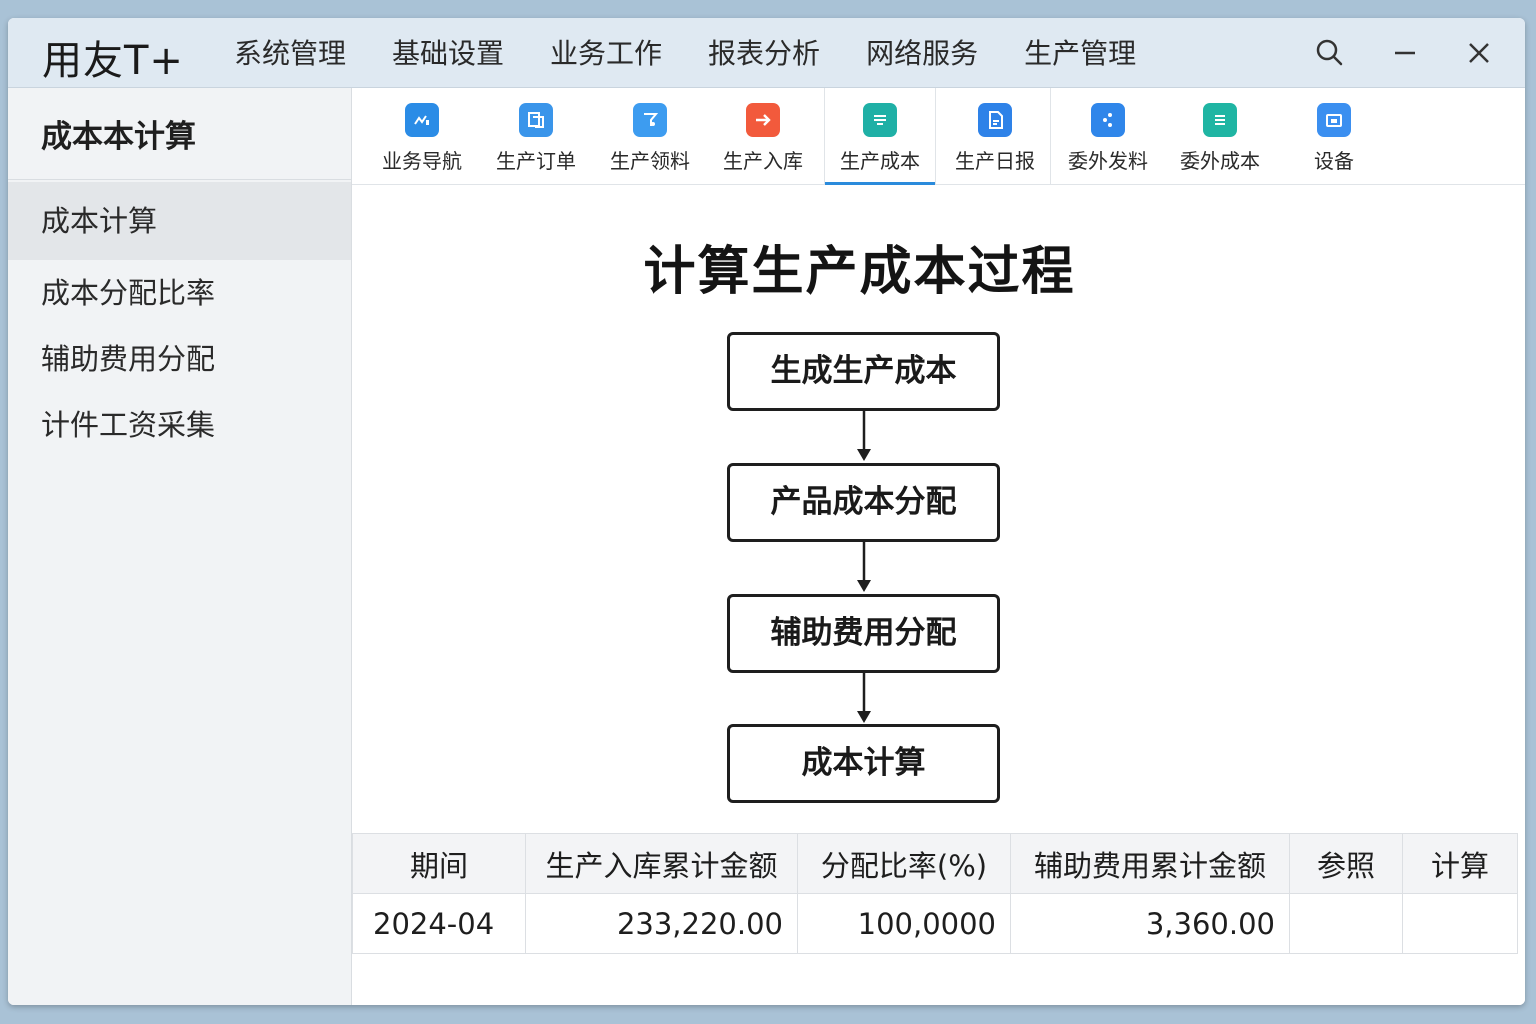 This screenshot has height=1024, width=1536. I want to click on tool-label: 生产日报, so click(995, 161).